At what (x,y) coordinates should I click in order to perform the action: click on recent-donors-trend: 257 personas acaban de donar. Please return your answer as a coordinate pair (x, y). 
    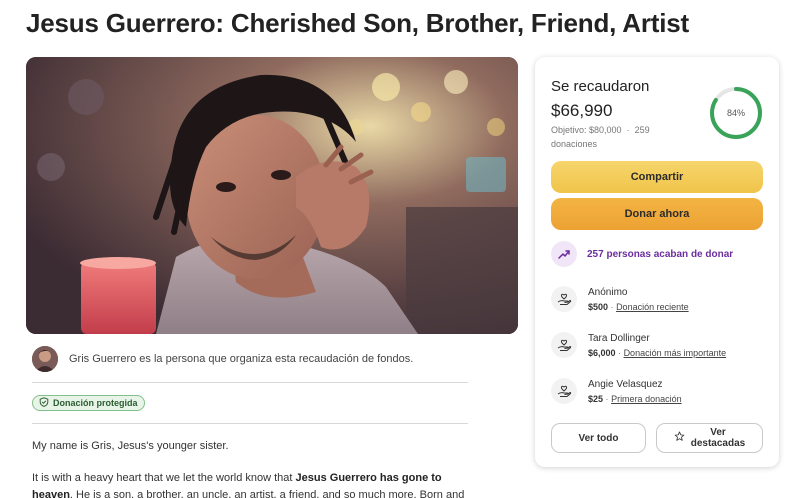
    Looking at the image, I should click on (642, 254).